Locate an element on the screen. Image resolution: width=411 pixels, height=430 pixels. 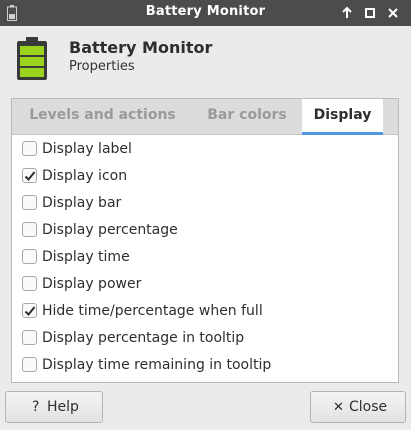
option-display-label: Display label is located at coordinates (201, 150).